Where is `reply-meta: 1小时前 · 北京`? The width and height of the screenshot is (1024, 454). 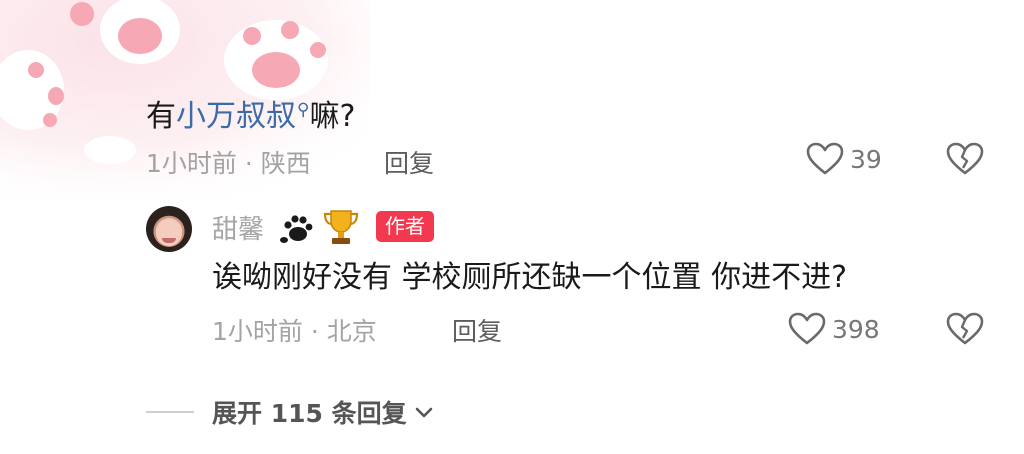 reply-meta: 1小时前 · 北京 is located at coordinates (294, 331).